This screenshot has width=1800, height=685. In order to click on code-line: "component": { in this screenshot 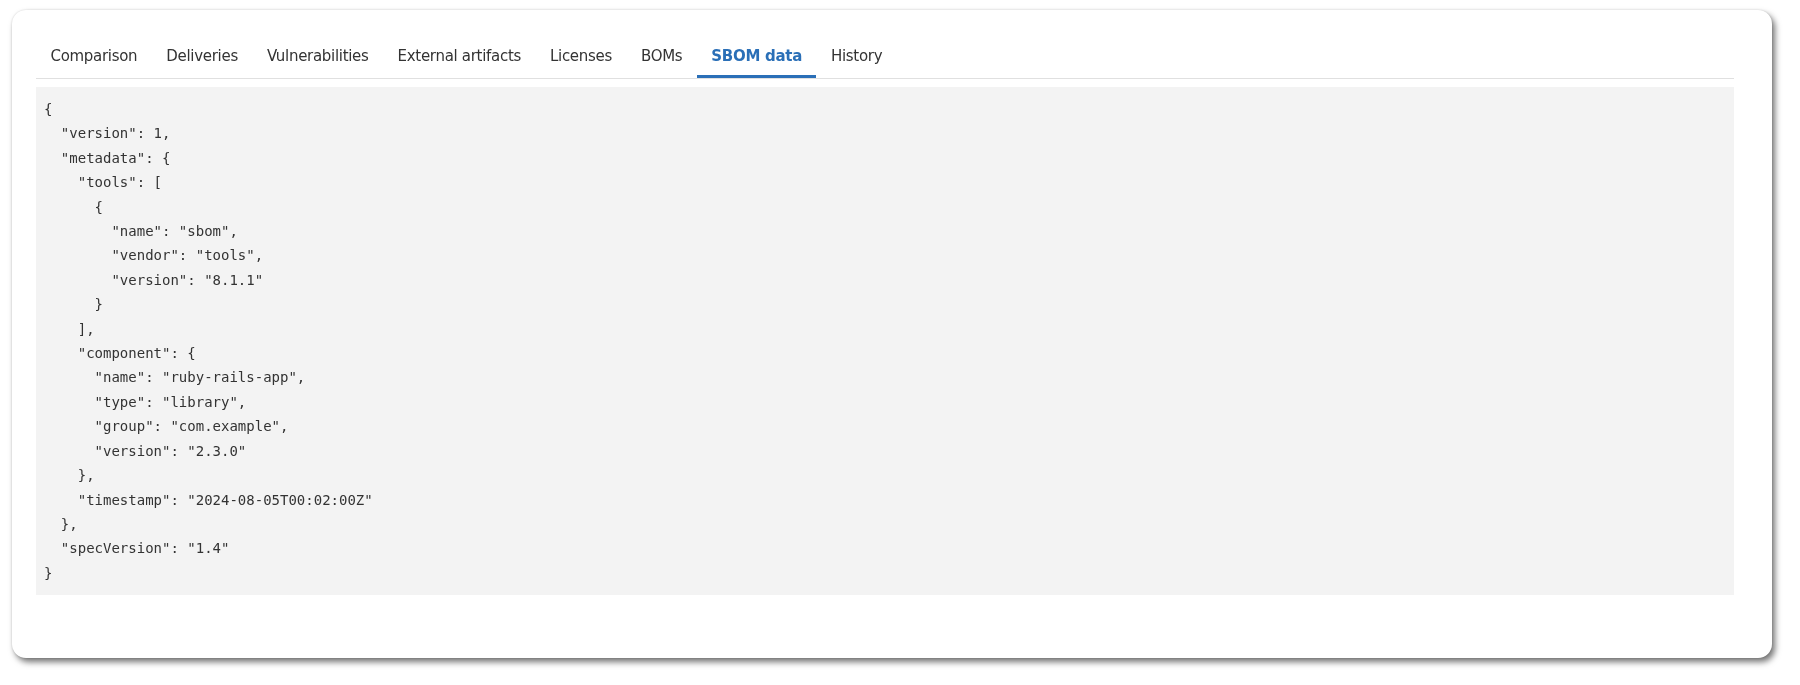, I will do `click(136, 354)`.